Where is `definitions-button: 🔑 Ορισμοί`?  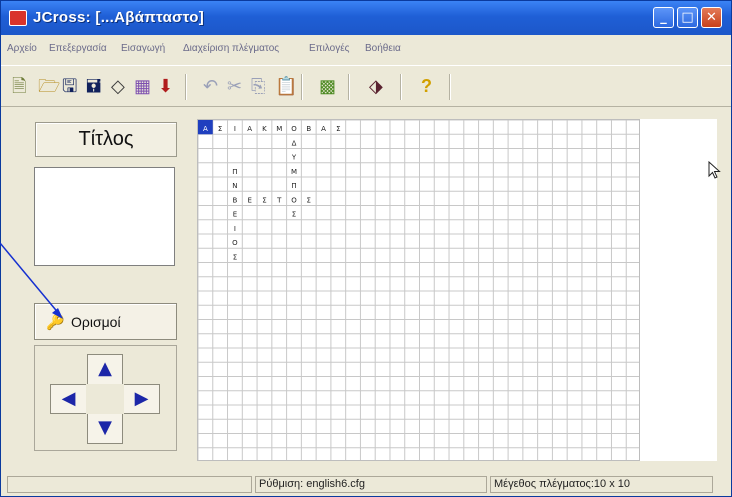
definitions-button: 🔑 Ορισμοί is located at coordinates (105, 321).